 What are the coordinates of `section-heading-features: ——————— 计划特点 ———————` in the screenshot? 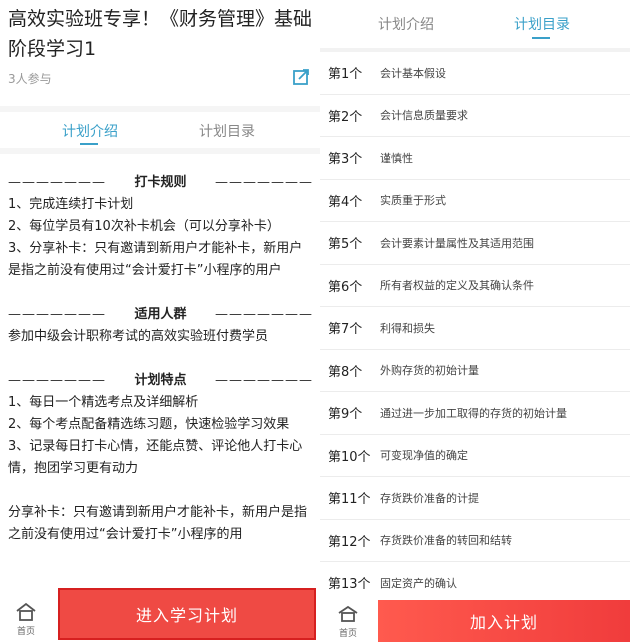 It's located at (160, 380).